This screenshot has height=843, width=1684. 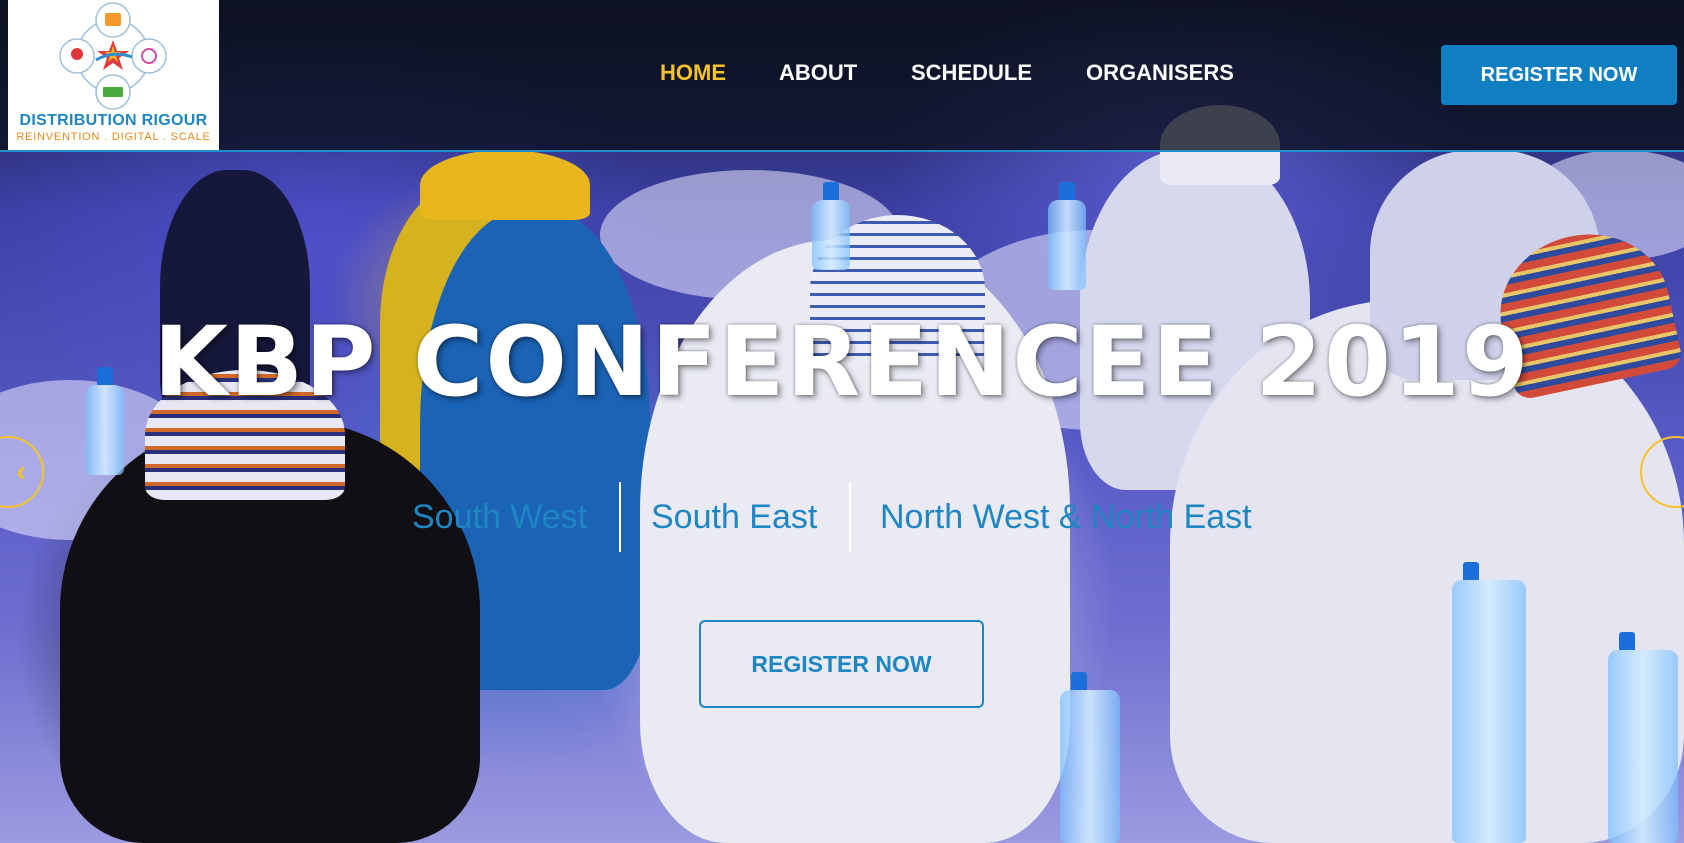 I want to click on chevron-left-icon: ‹, so click(x=21, y=471).